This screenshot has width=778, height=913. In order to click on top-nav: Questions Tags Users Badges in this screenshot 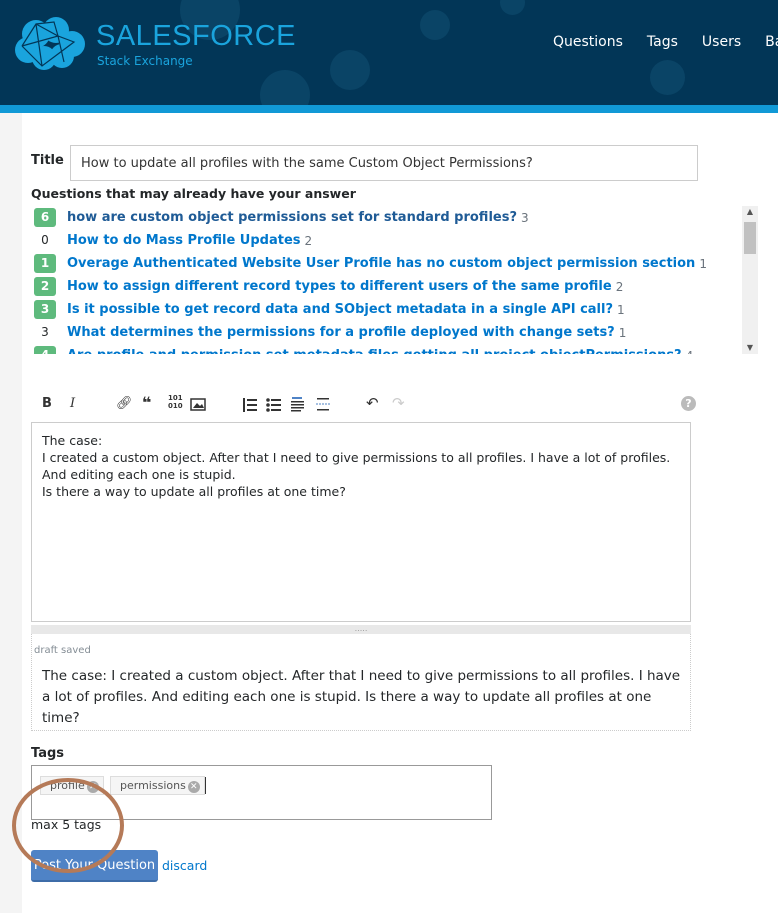, I will do `click(665, 42)`.